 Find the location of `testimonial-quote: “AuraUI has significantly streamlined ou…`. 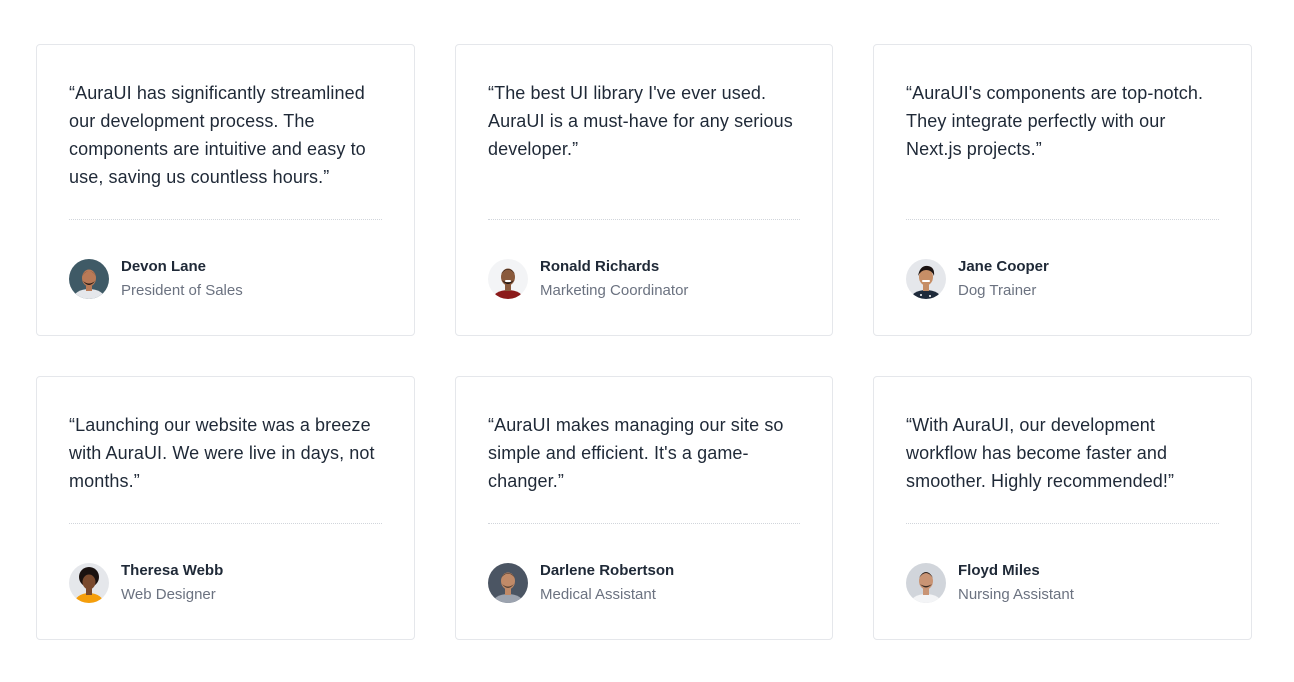

testimonial-quote: “AuraUI has significantly streamlined ou… is located at coordinates (217, 135).